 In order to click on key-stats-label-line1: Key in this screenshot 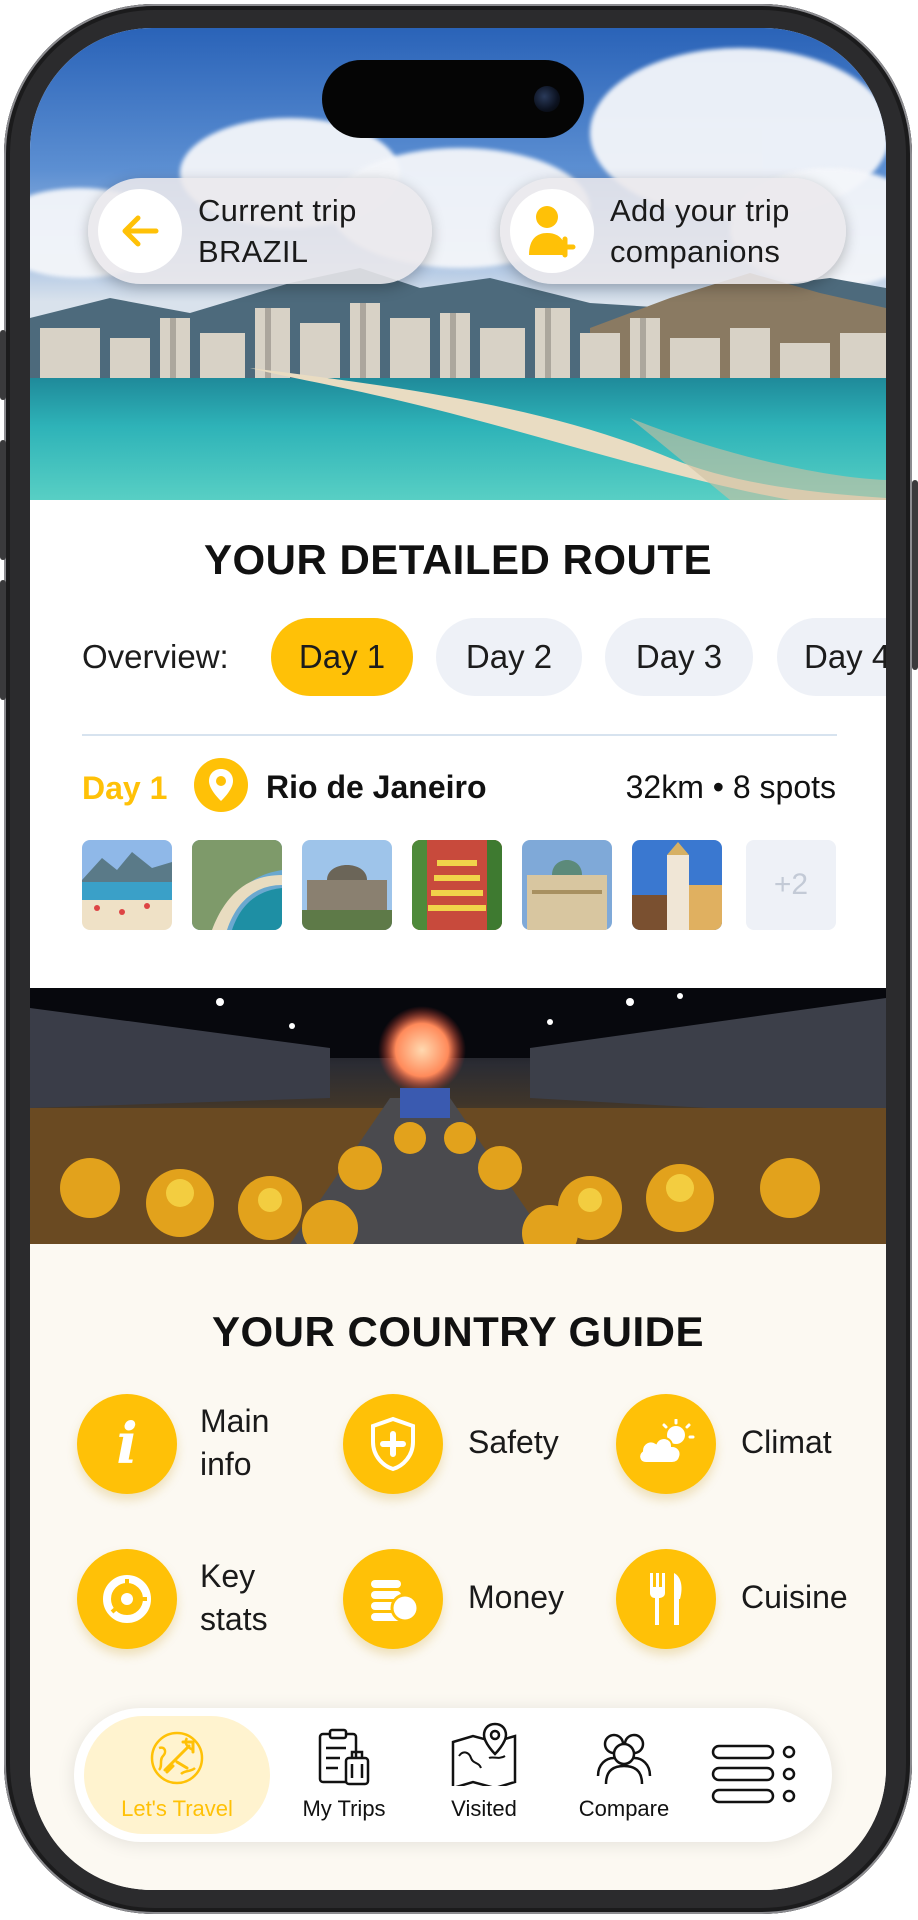, I will do `click(228, 1576)`.